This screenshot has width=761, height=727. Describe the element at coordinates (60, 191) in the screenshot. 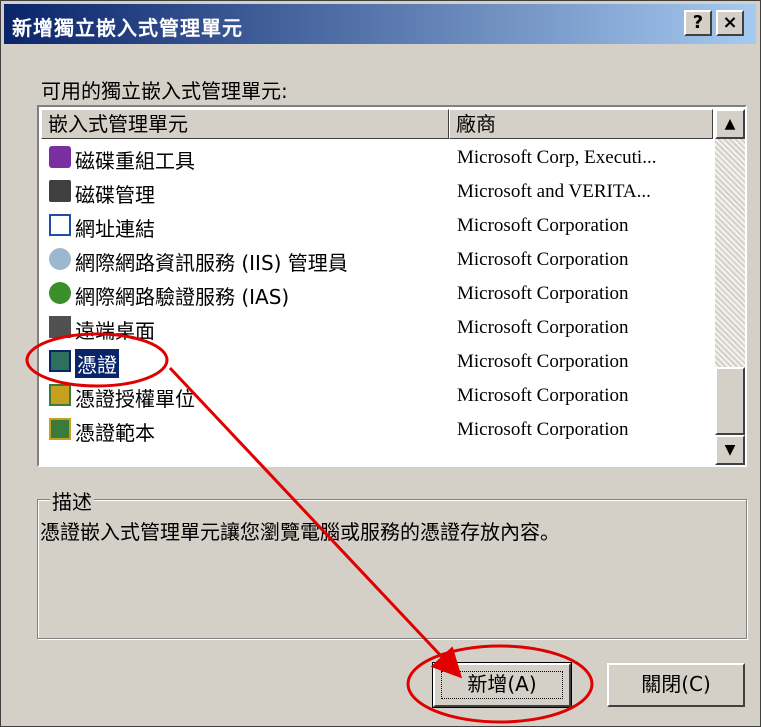

I see `disk-management-icon` at that location.